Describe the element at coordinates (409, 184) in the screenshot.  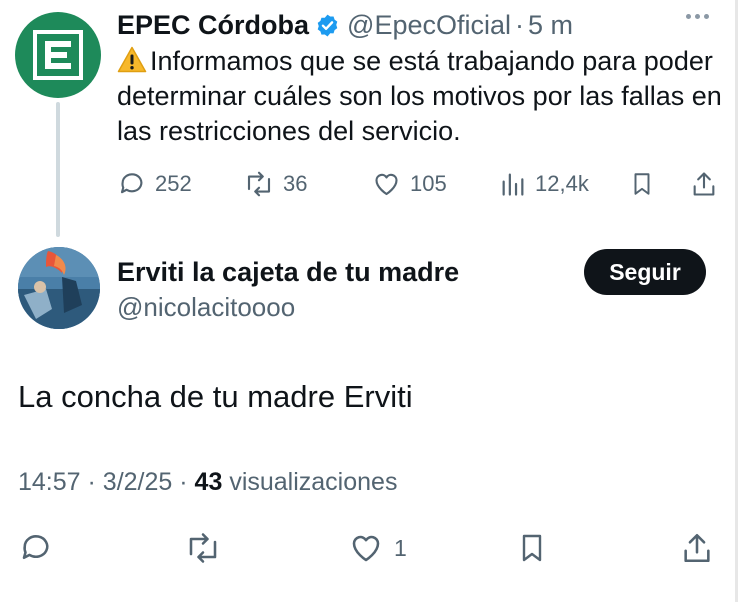
I see `like-button: 105` at that location.